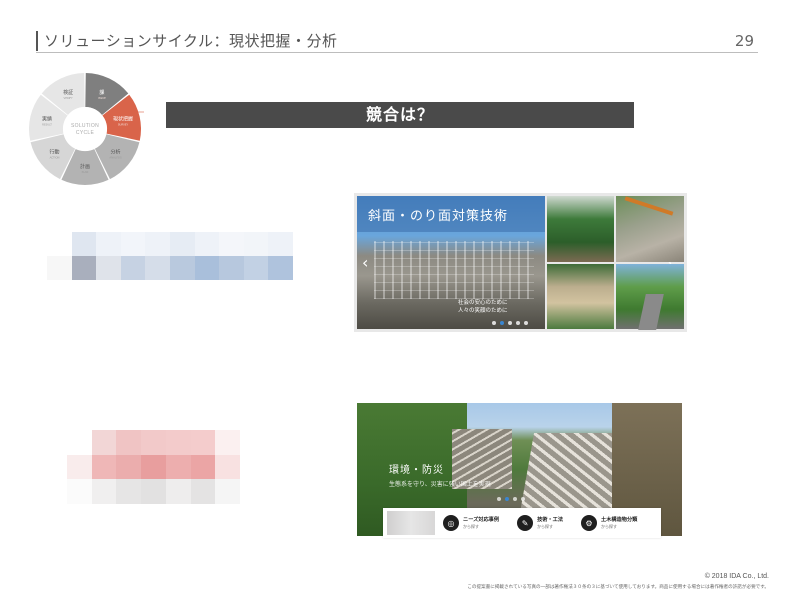 Image resolution: width=800 pixels, height=600 pixels. What do you see at coordinates (440, 484) in the screenshot?
I see `environment-subtitle: 生態系を守り、災害に強い国土を実現` at bounding box center [440, 484].